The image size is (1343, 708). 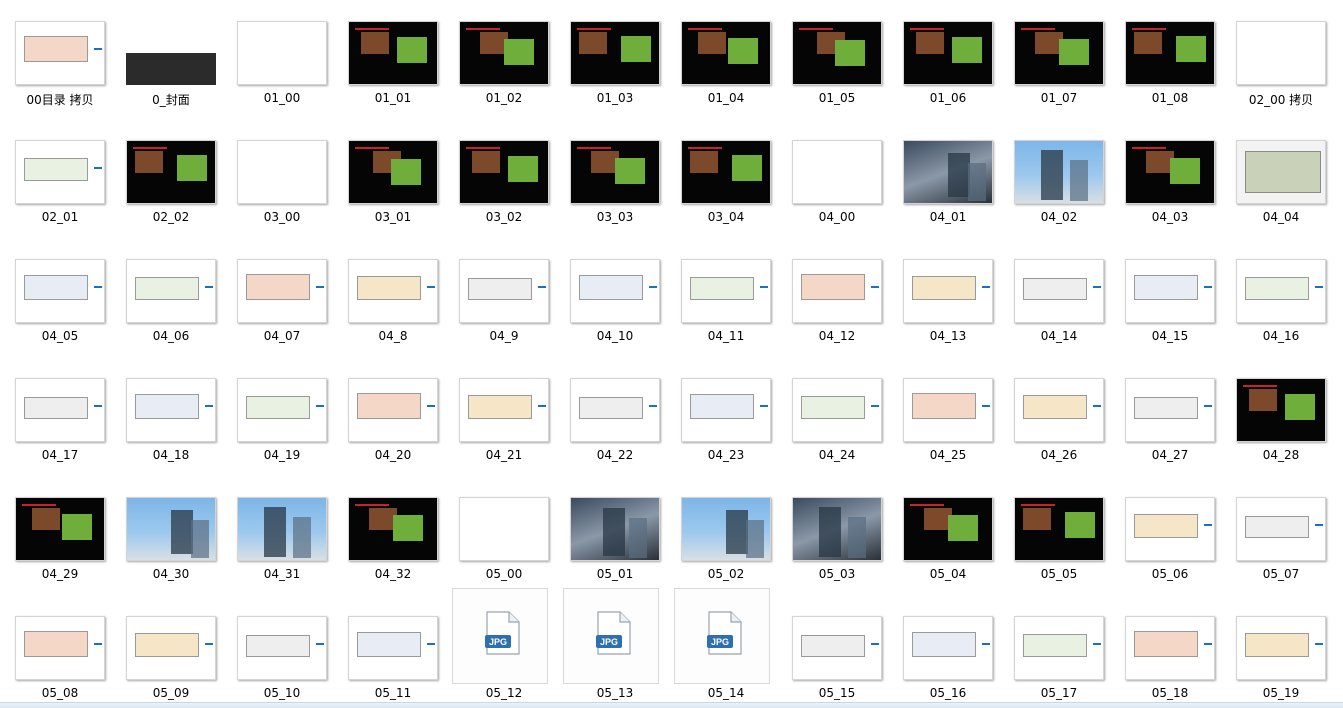 What do you see at coordinates (393, 56) in the screenshot?
I see `file-item: 01_01` at bounding box center [393, 56].